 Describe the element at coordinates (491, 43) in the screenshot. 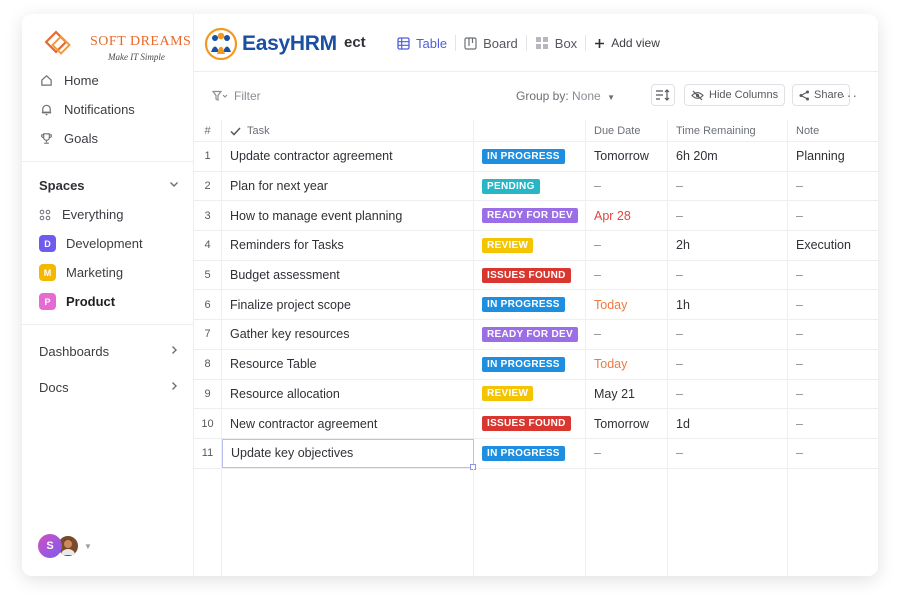

I see `tab-board: Board` at that location.